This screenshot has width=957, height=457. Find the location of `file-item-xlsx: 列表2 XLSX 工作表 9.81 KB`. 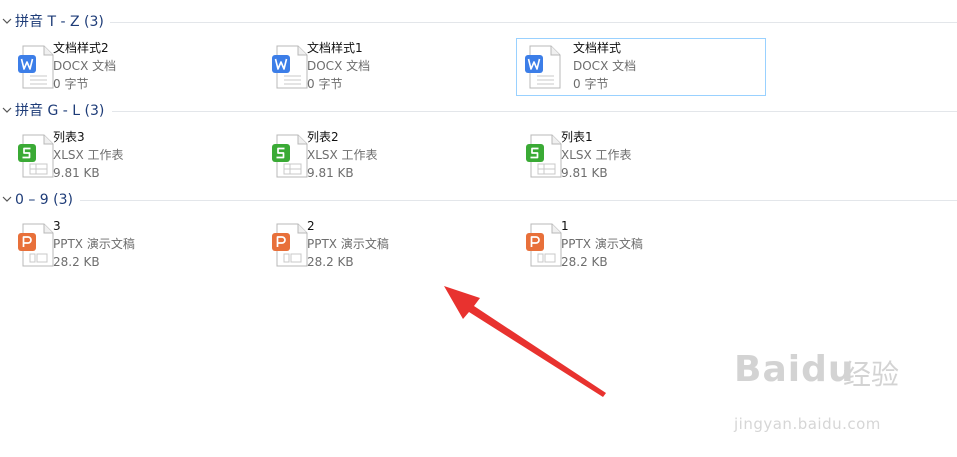

file-item-xlsx: 列表2 XLSX 工作表 9.81 KB is located at coordinates (383, 156).